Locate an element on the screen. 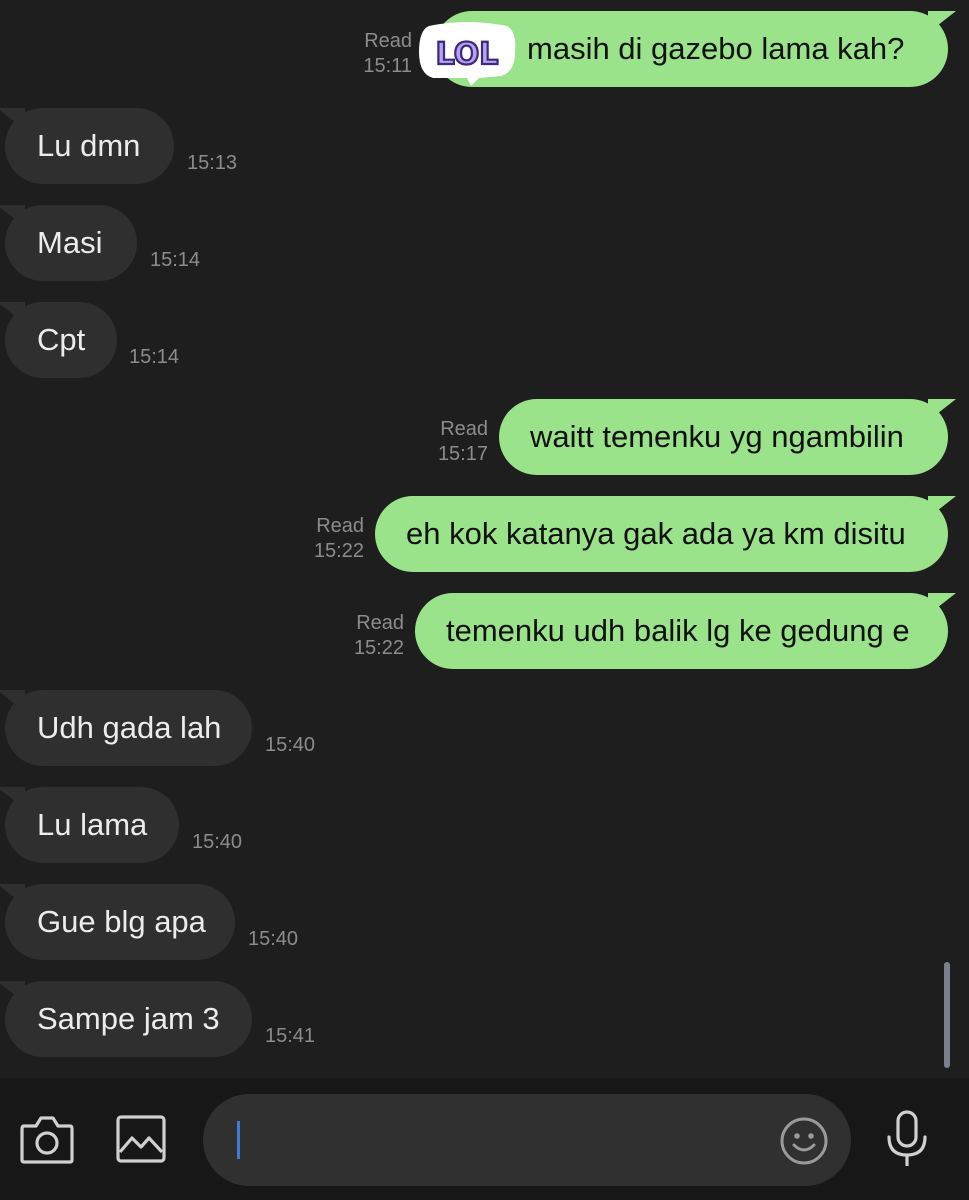 The image size is (969, 1200). message-text: Cpt is located at coordinates (61, 339).